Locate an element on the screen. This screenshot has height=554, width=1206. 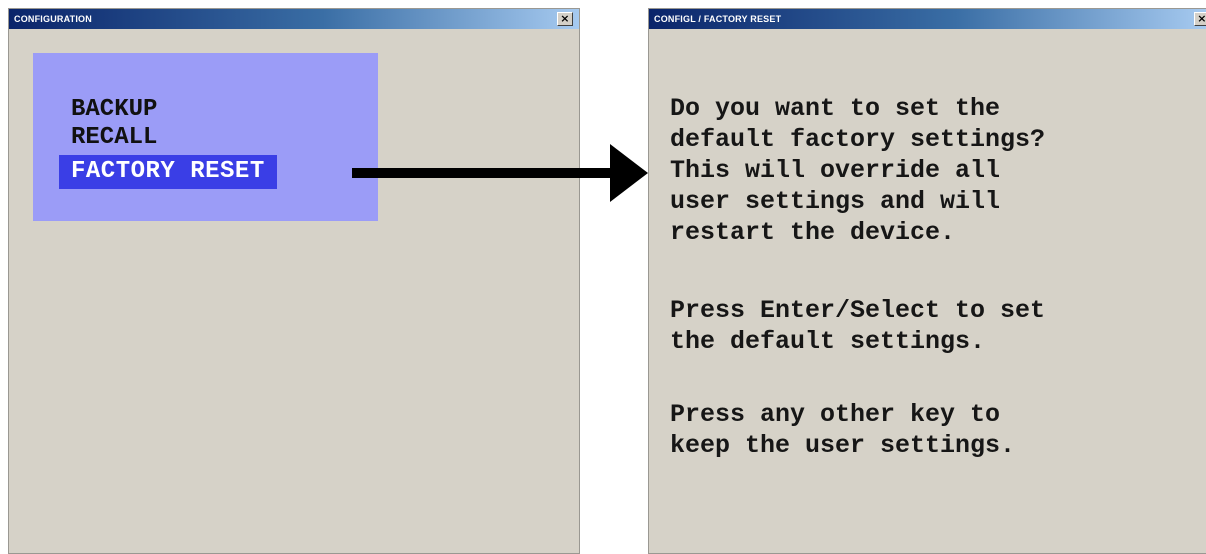
right-arrow-icon is located at coordinates (500, 173).